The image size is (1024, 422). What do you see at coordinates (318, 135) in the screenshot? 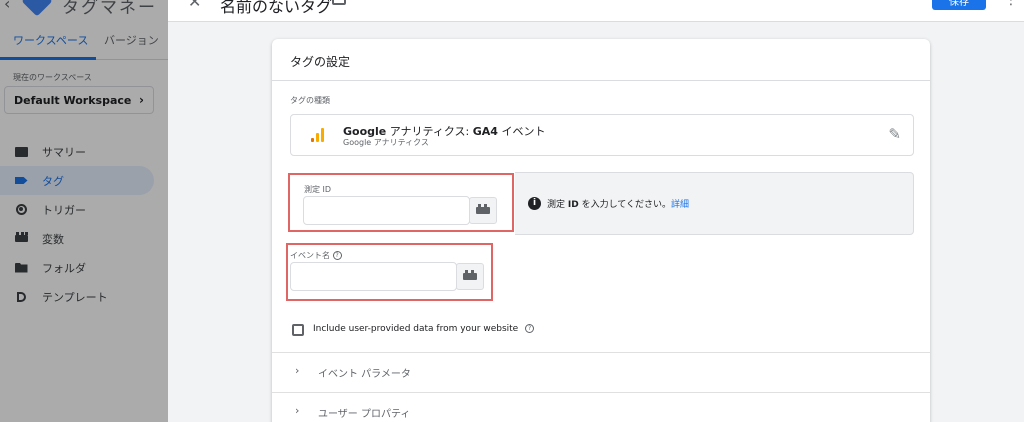
I see `google-analytics-icon` at bounding box center [318, 135].